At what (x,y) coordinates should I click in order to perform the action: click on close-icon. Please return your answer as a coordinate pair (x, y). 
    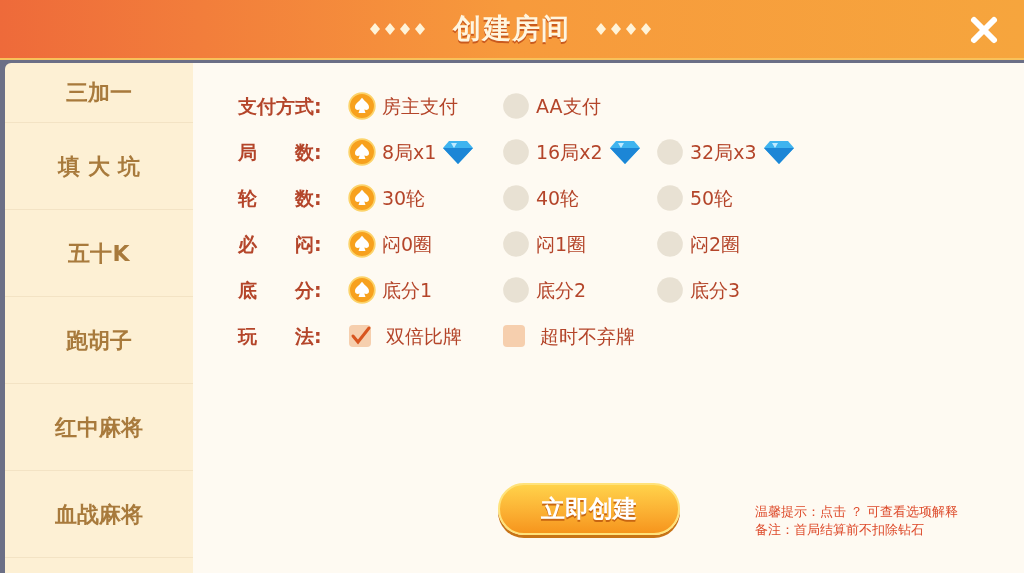
    Looking at the image, I should click on (984, 30).